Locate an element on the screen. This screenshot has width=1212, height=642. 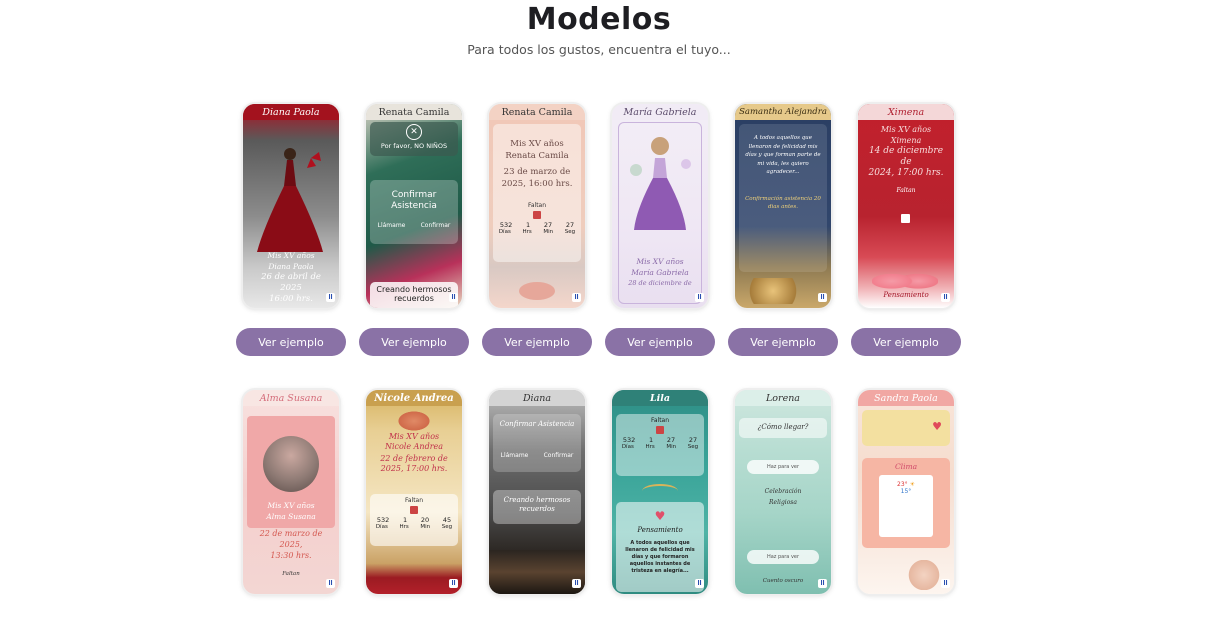
preview-line: ¿Cómo llegar? is located at coordinates (783, 427).